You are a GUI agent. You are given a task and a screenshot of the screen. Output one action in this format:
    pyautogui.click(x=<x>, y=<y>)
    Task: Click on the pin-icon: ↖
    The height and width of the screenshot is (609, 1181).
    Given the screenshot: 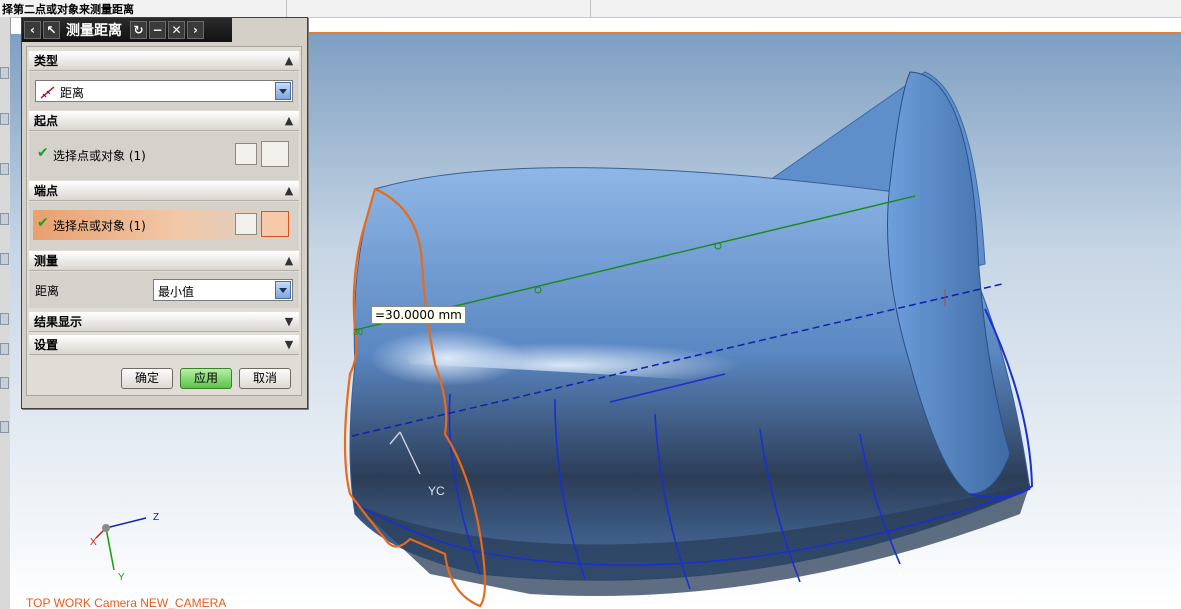 What is the action you would take?
    pyautogui.click(x=51, y=30)
    